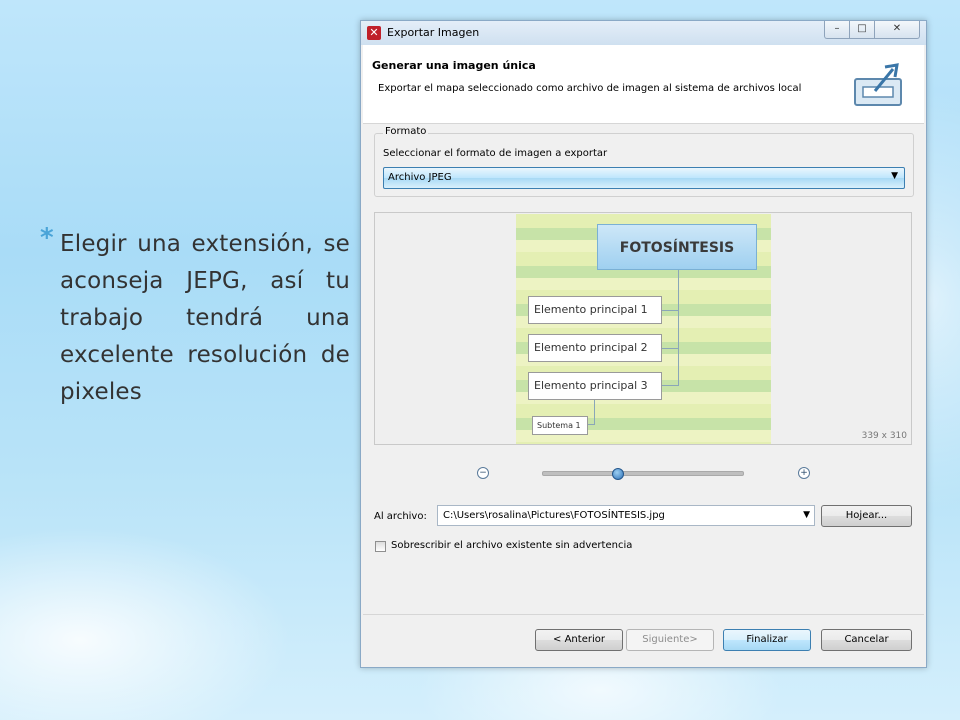 The width and height of the screenshot is (960, 720). Describe the element at coordinates (374, 33) in the screenshot. I see `app-icon: ✕` at that location.